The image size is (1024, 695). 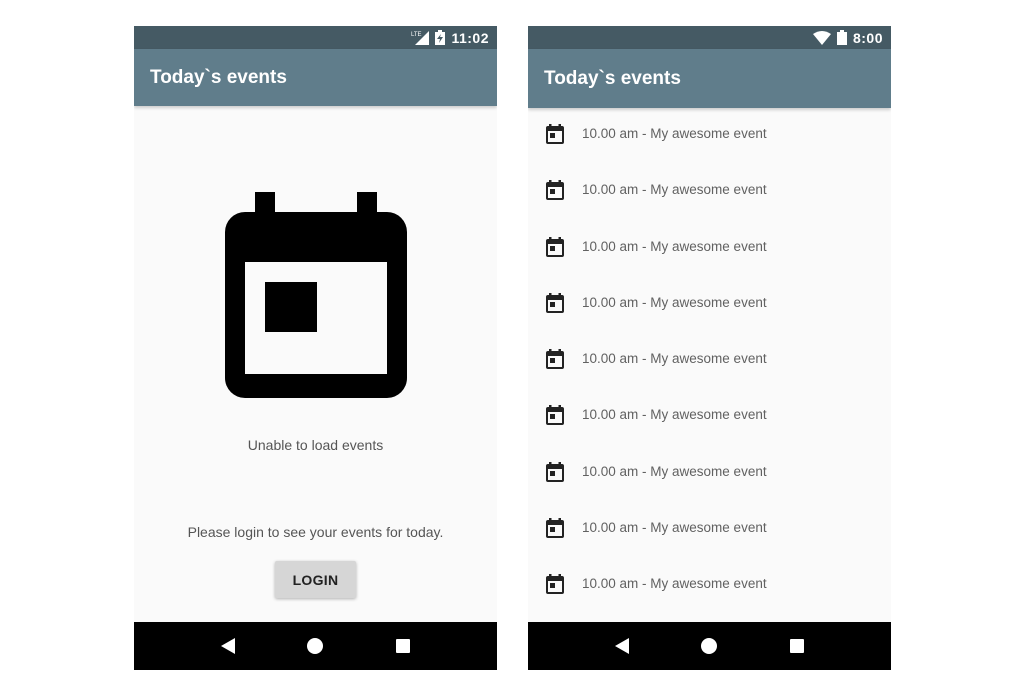 I want to click on empty-message: Unable to load events, so click(x=315, y=445).